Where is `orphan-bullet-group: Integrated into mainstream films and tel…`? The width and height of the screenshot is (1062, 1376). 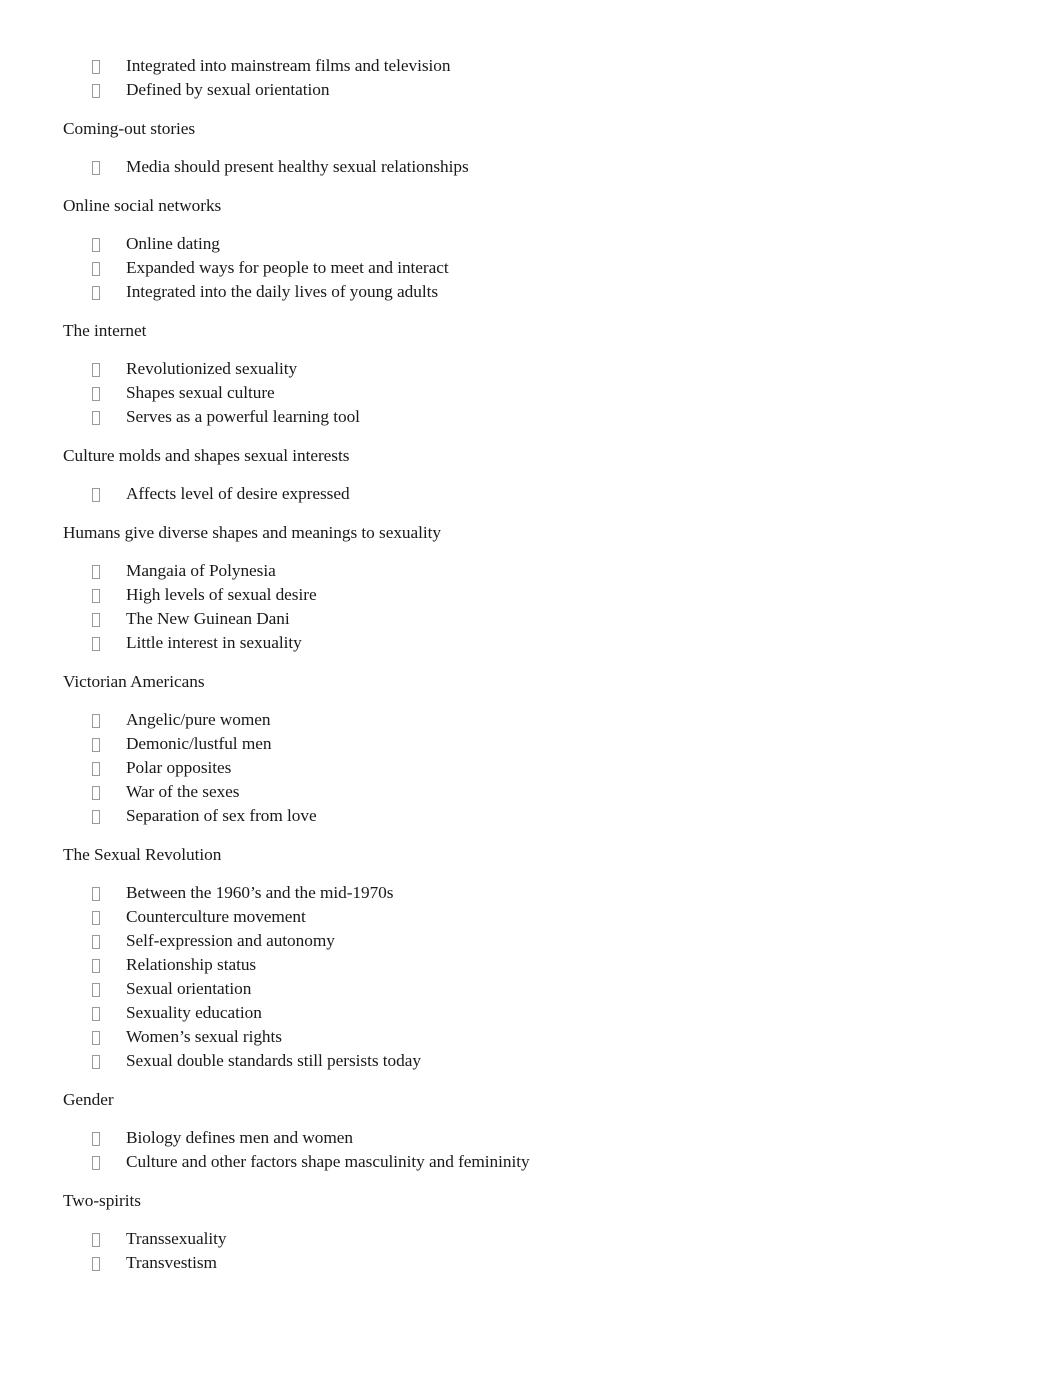
orphan-bullet-group: Integrated into mainstream films and tel… is located at coordinates (531, 80).